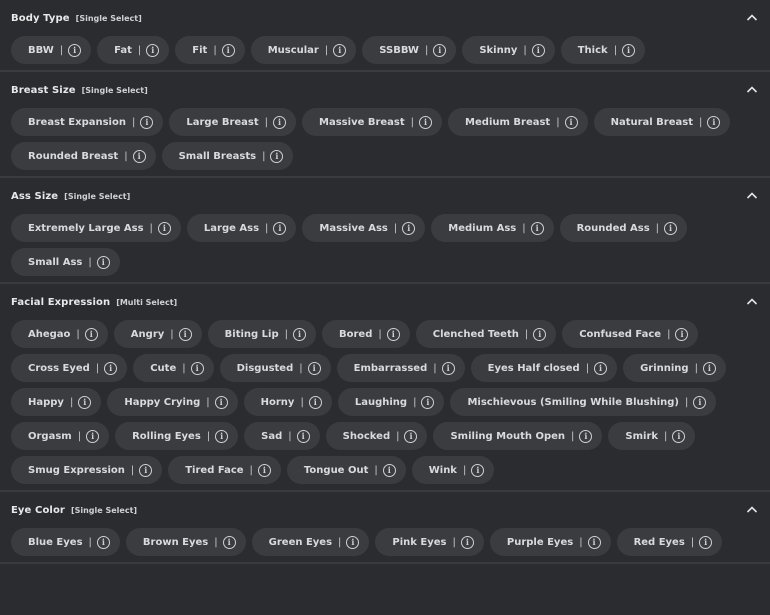 The width and height of the screenshot is (770, 615). Describe the element at coordinates (157, 334) in the screenshot. I see `tag-chip: Angry | i` at that location.